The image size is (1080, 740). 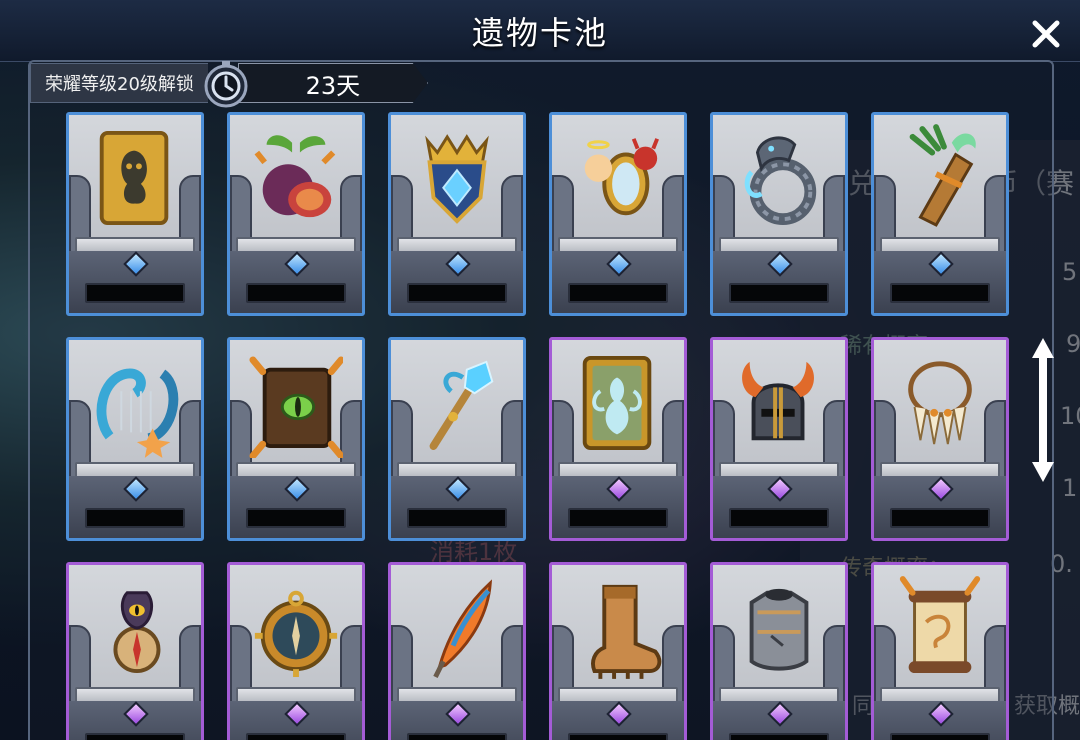 I want to click on ghost-value-4: 1, so click(x=1070, y=488).